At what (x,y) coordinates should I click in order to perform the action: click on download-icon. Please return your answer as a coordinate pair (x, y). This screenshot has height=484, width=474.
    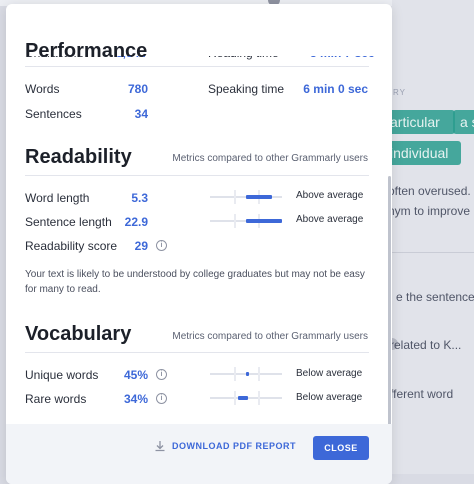
    Looking at the image, I should click on (160, 446).